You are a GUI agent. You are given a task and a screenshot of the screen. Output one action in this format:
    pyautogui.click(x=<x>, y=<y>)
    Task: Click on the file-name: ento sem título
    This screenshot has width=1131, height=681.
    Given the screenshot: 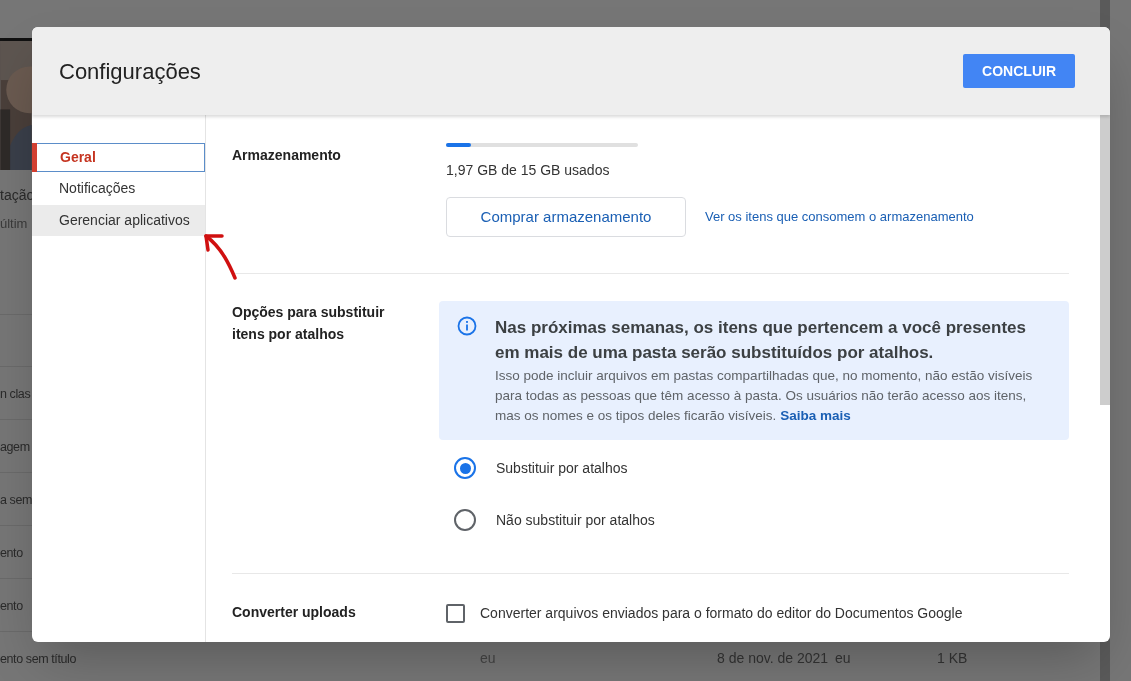 What is the action you would take?
    pyautogui.click(x=38, y=658)
    